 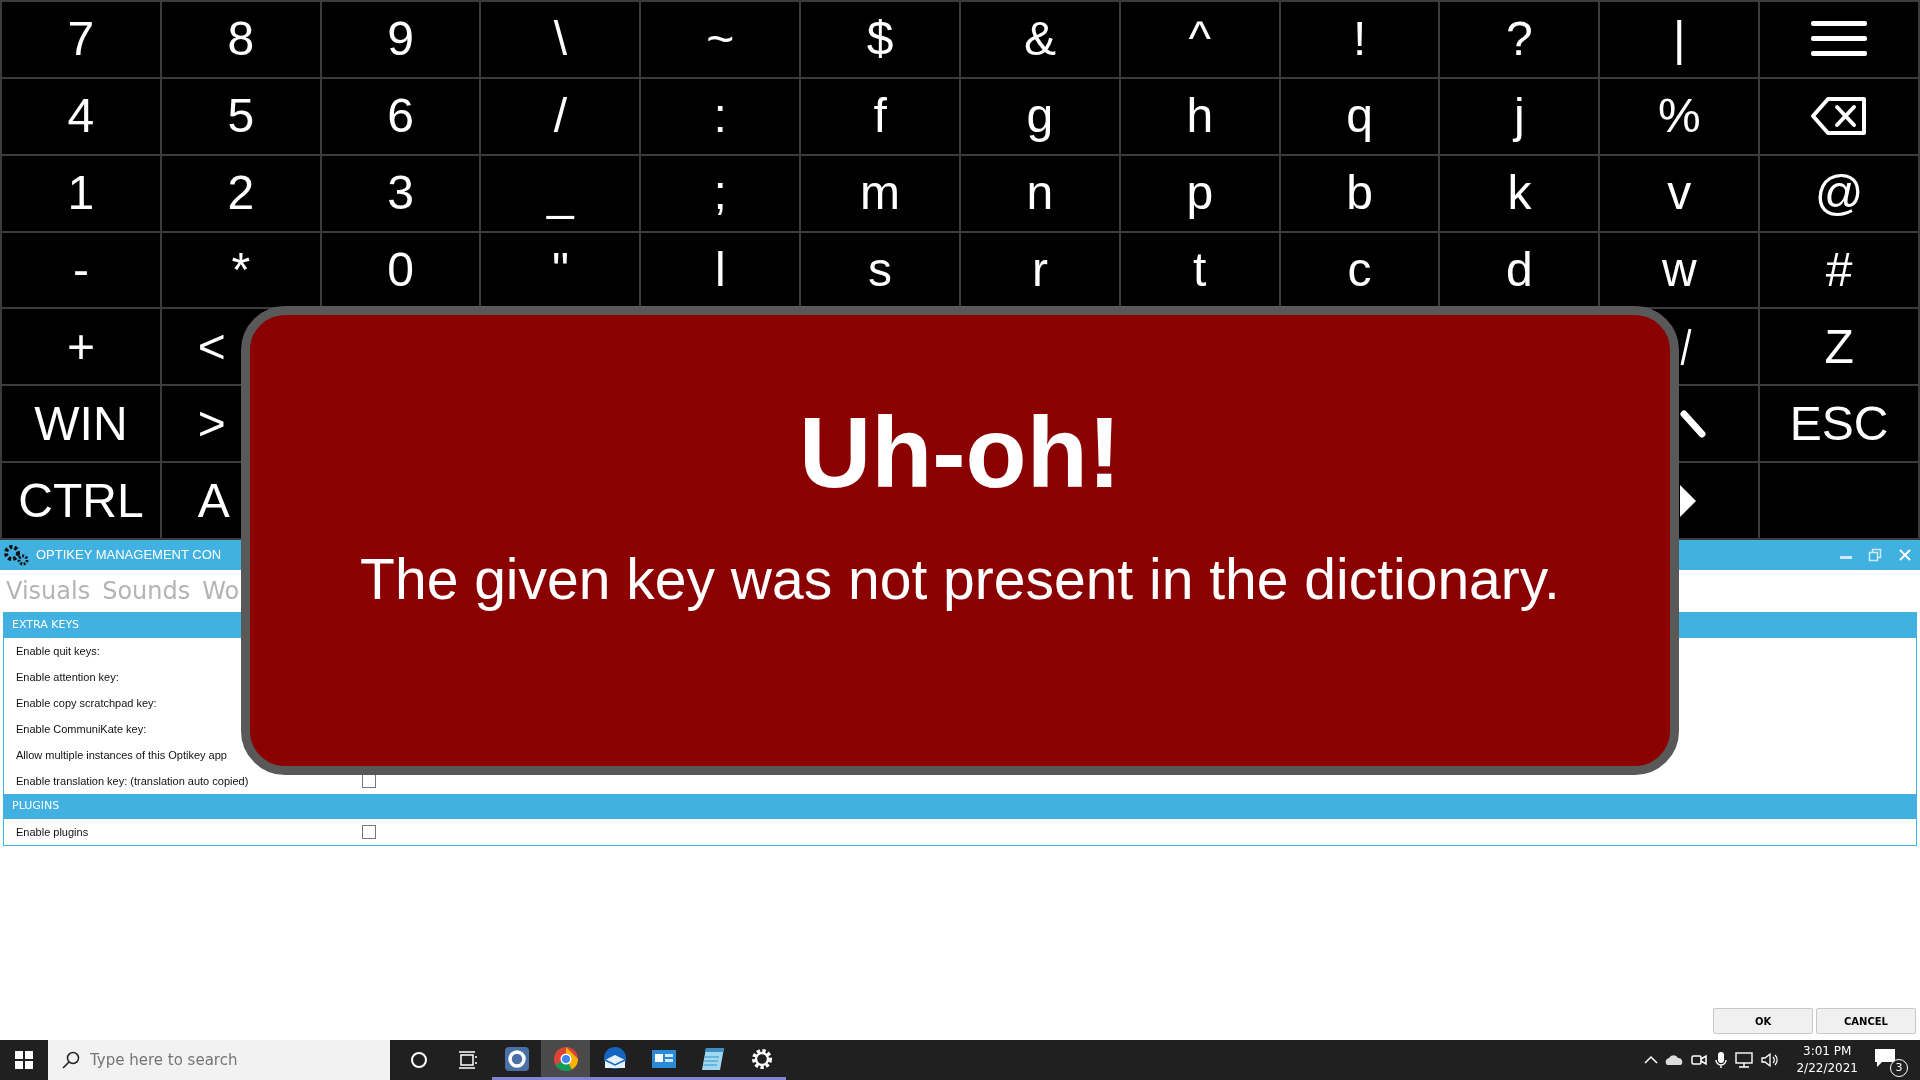 What do you see at coordinates (1651, 1060) in the screenshot?
I see `chevron-up-icon` at bounding box center [1651, 1060].